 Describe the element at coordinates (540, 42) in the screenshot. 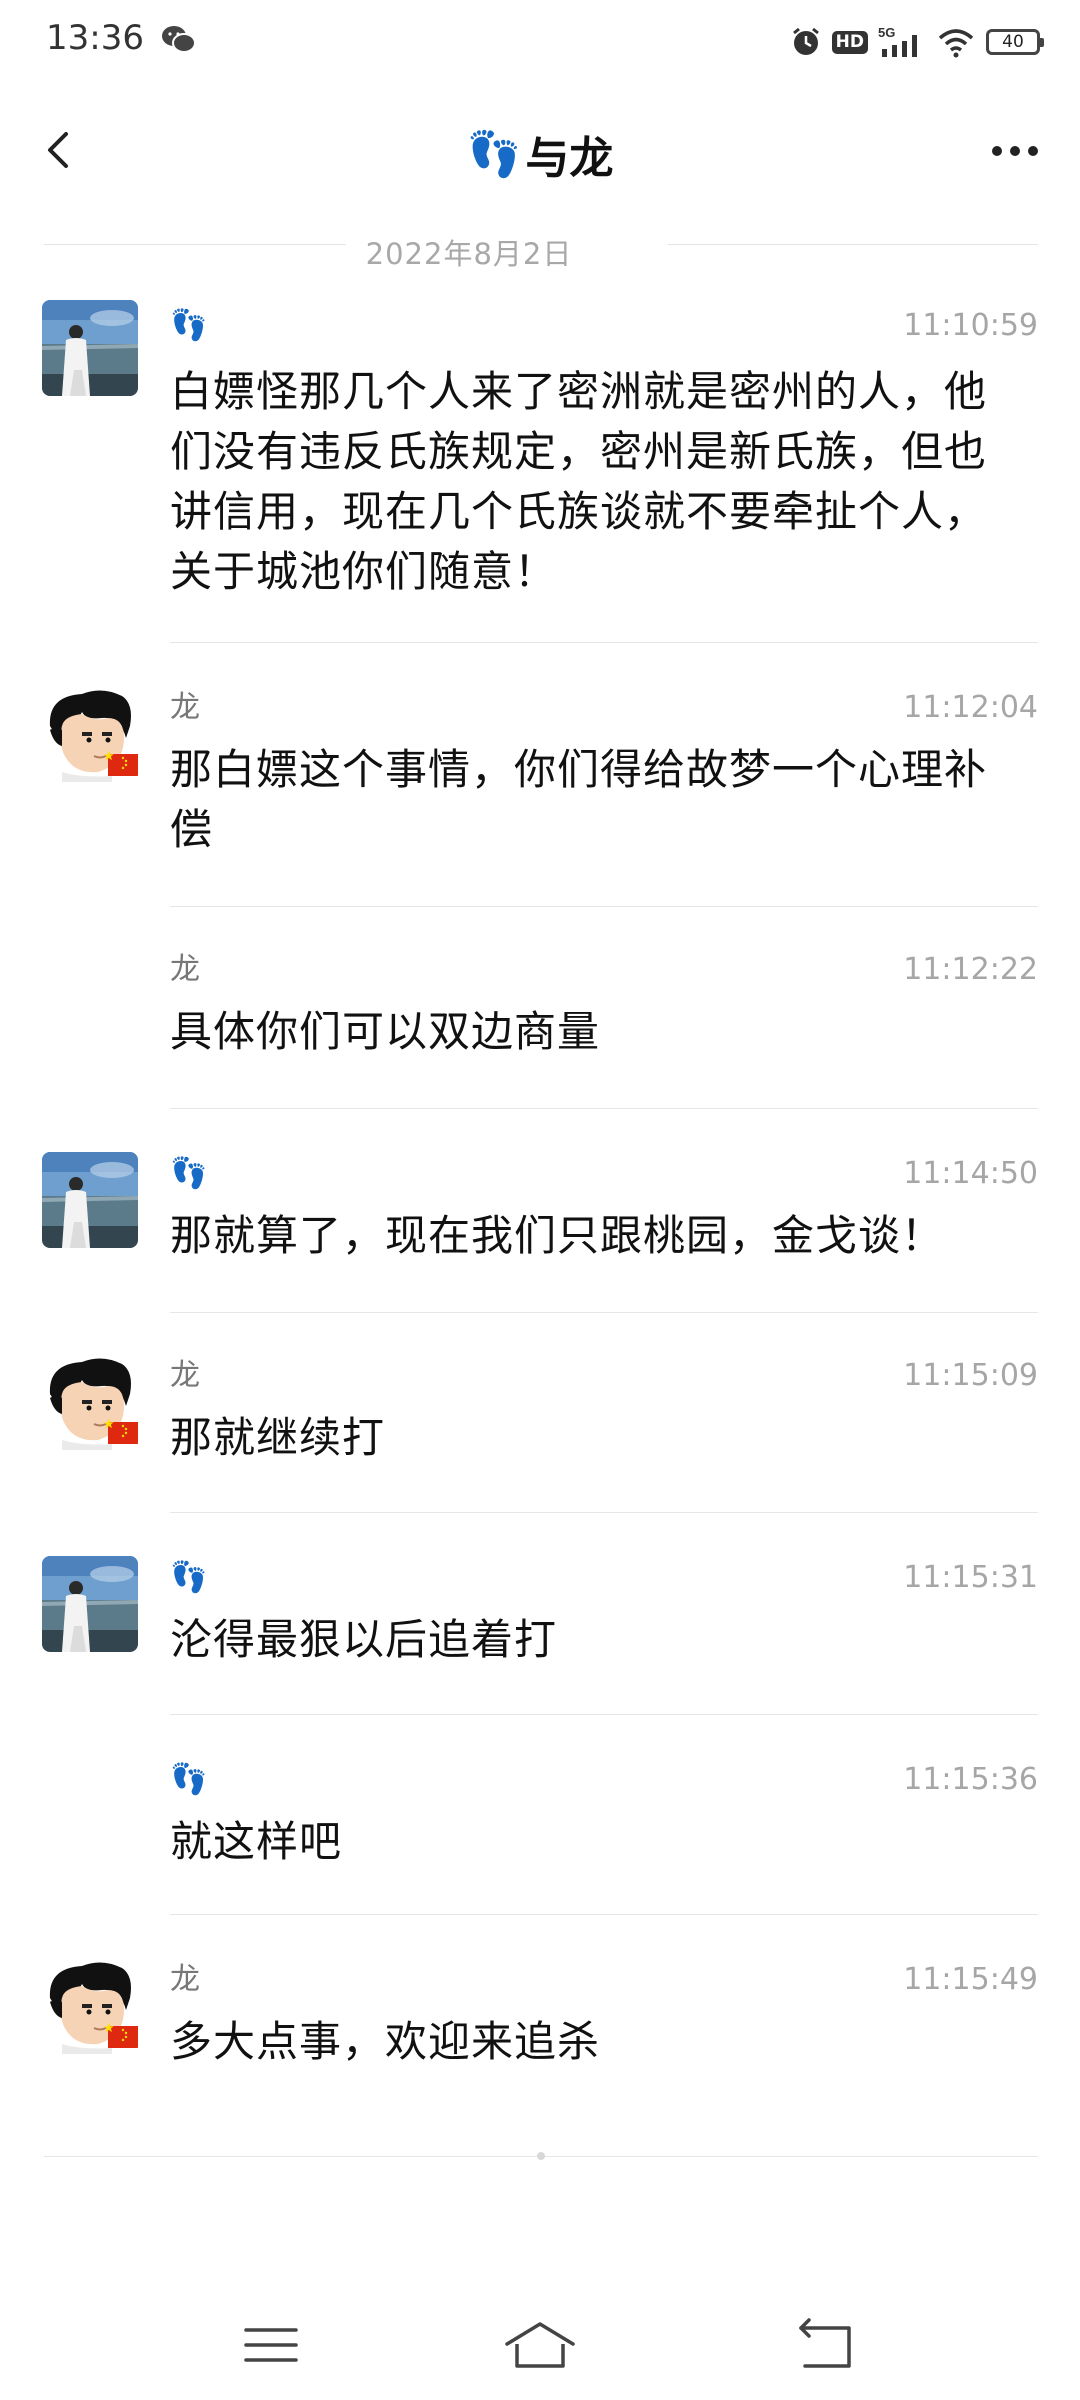

I see `status-bar: 13:36 HD 5G 40` at that location.